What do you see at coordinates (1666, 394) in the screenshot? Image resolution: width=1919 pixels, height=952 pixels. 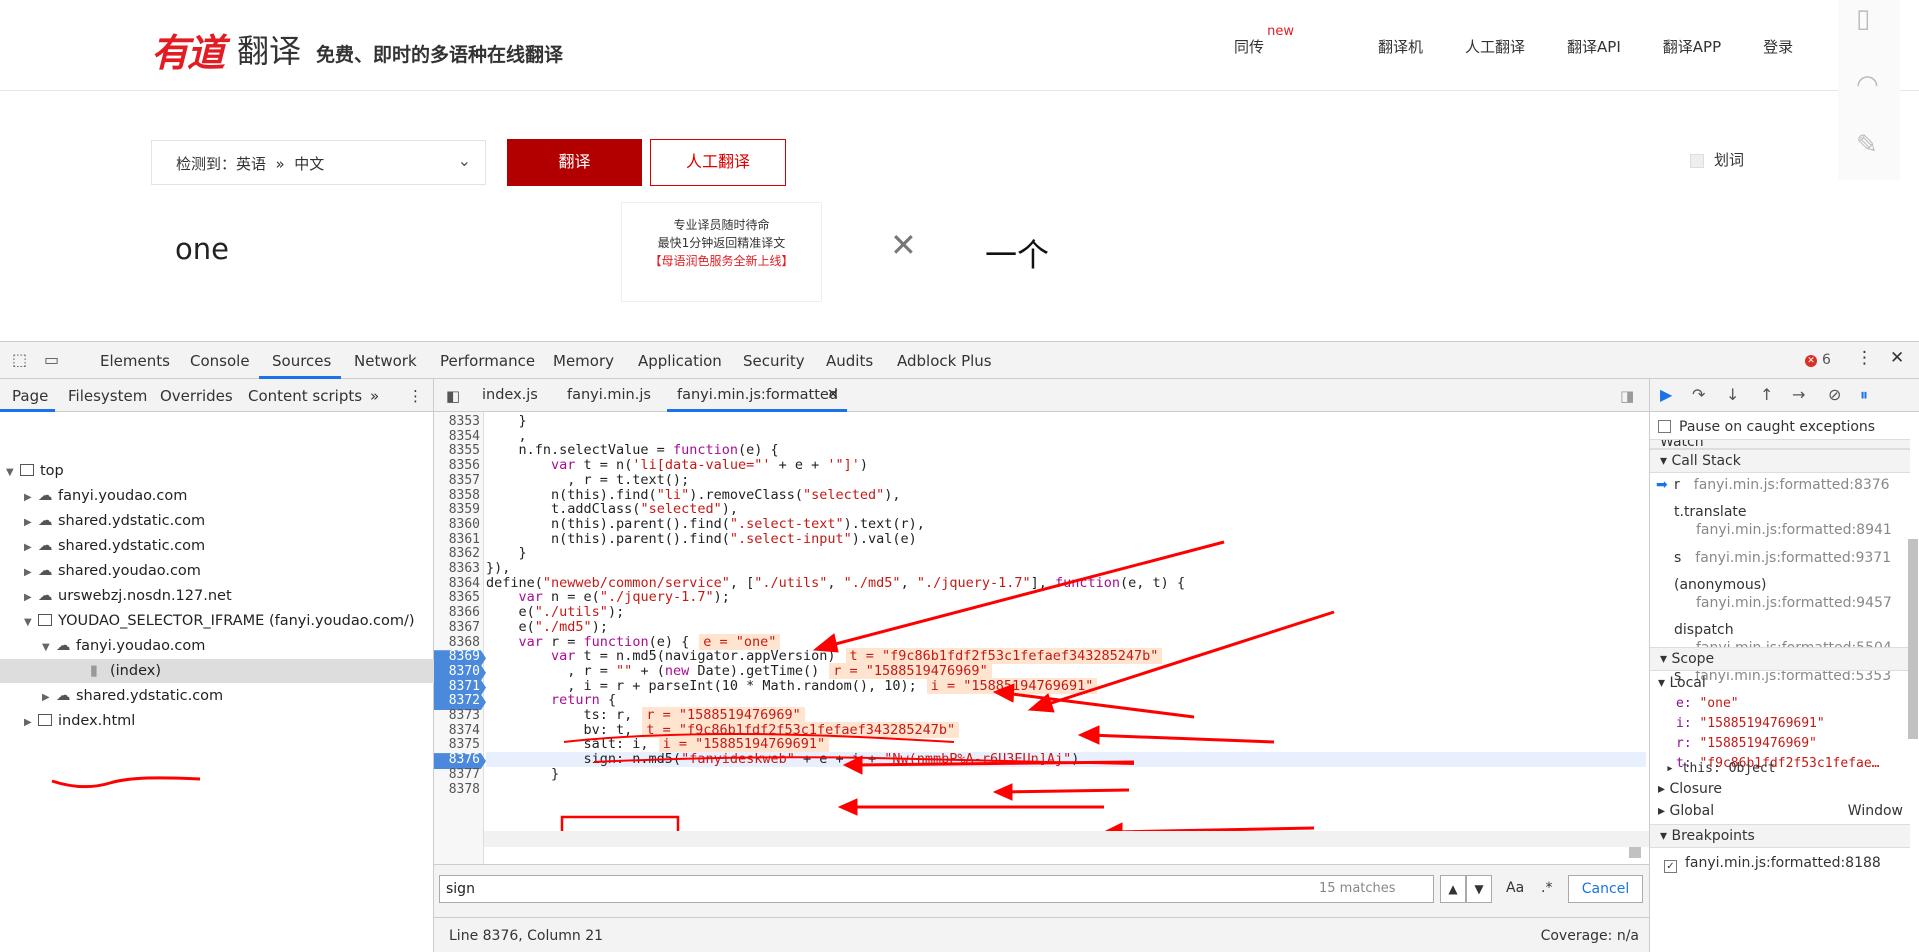 I see `resume-icon: ▶` at bounding box center [1666, 394].